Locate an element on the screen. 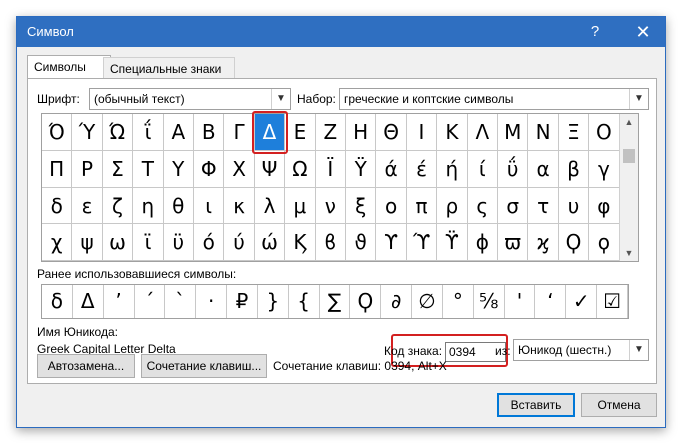 The height and width of the screenshot is (445, 684). recent-symbol-cell: ∅ is located at coordinates (427, 301).